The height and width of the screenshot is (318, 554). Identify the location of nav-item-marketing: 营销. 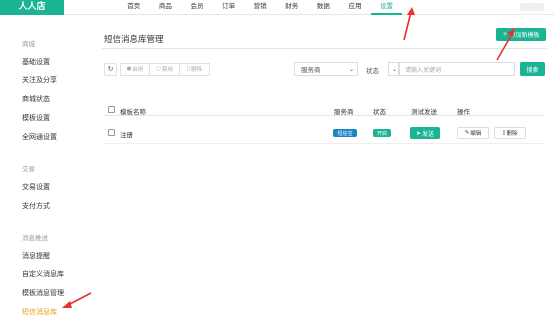
(260, 7).